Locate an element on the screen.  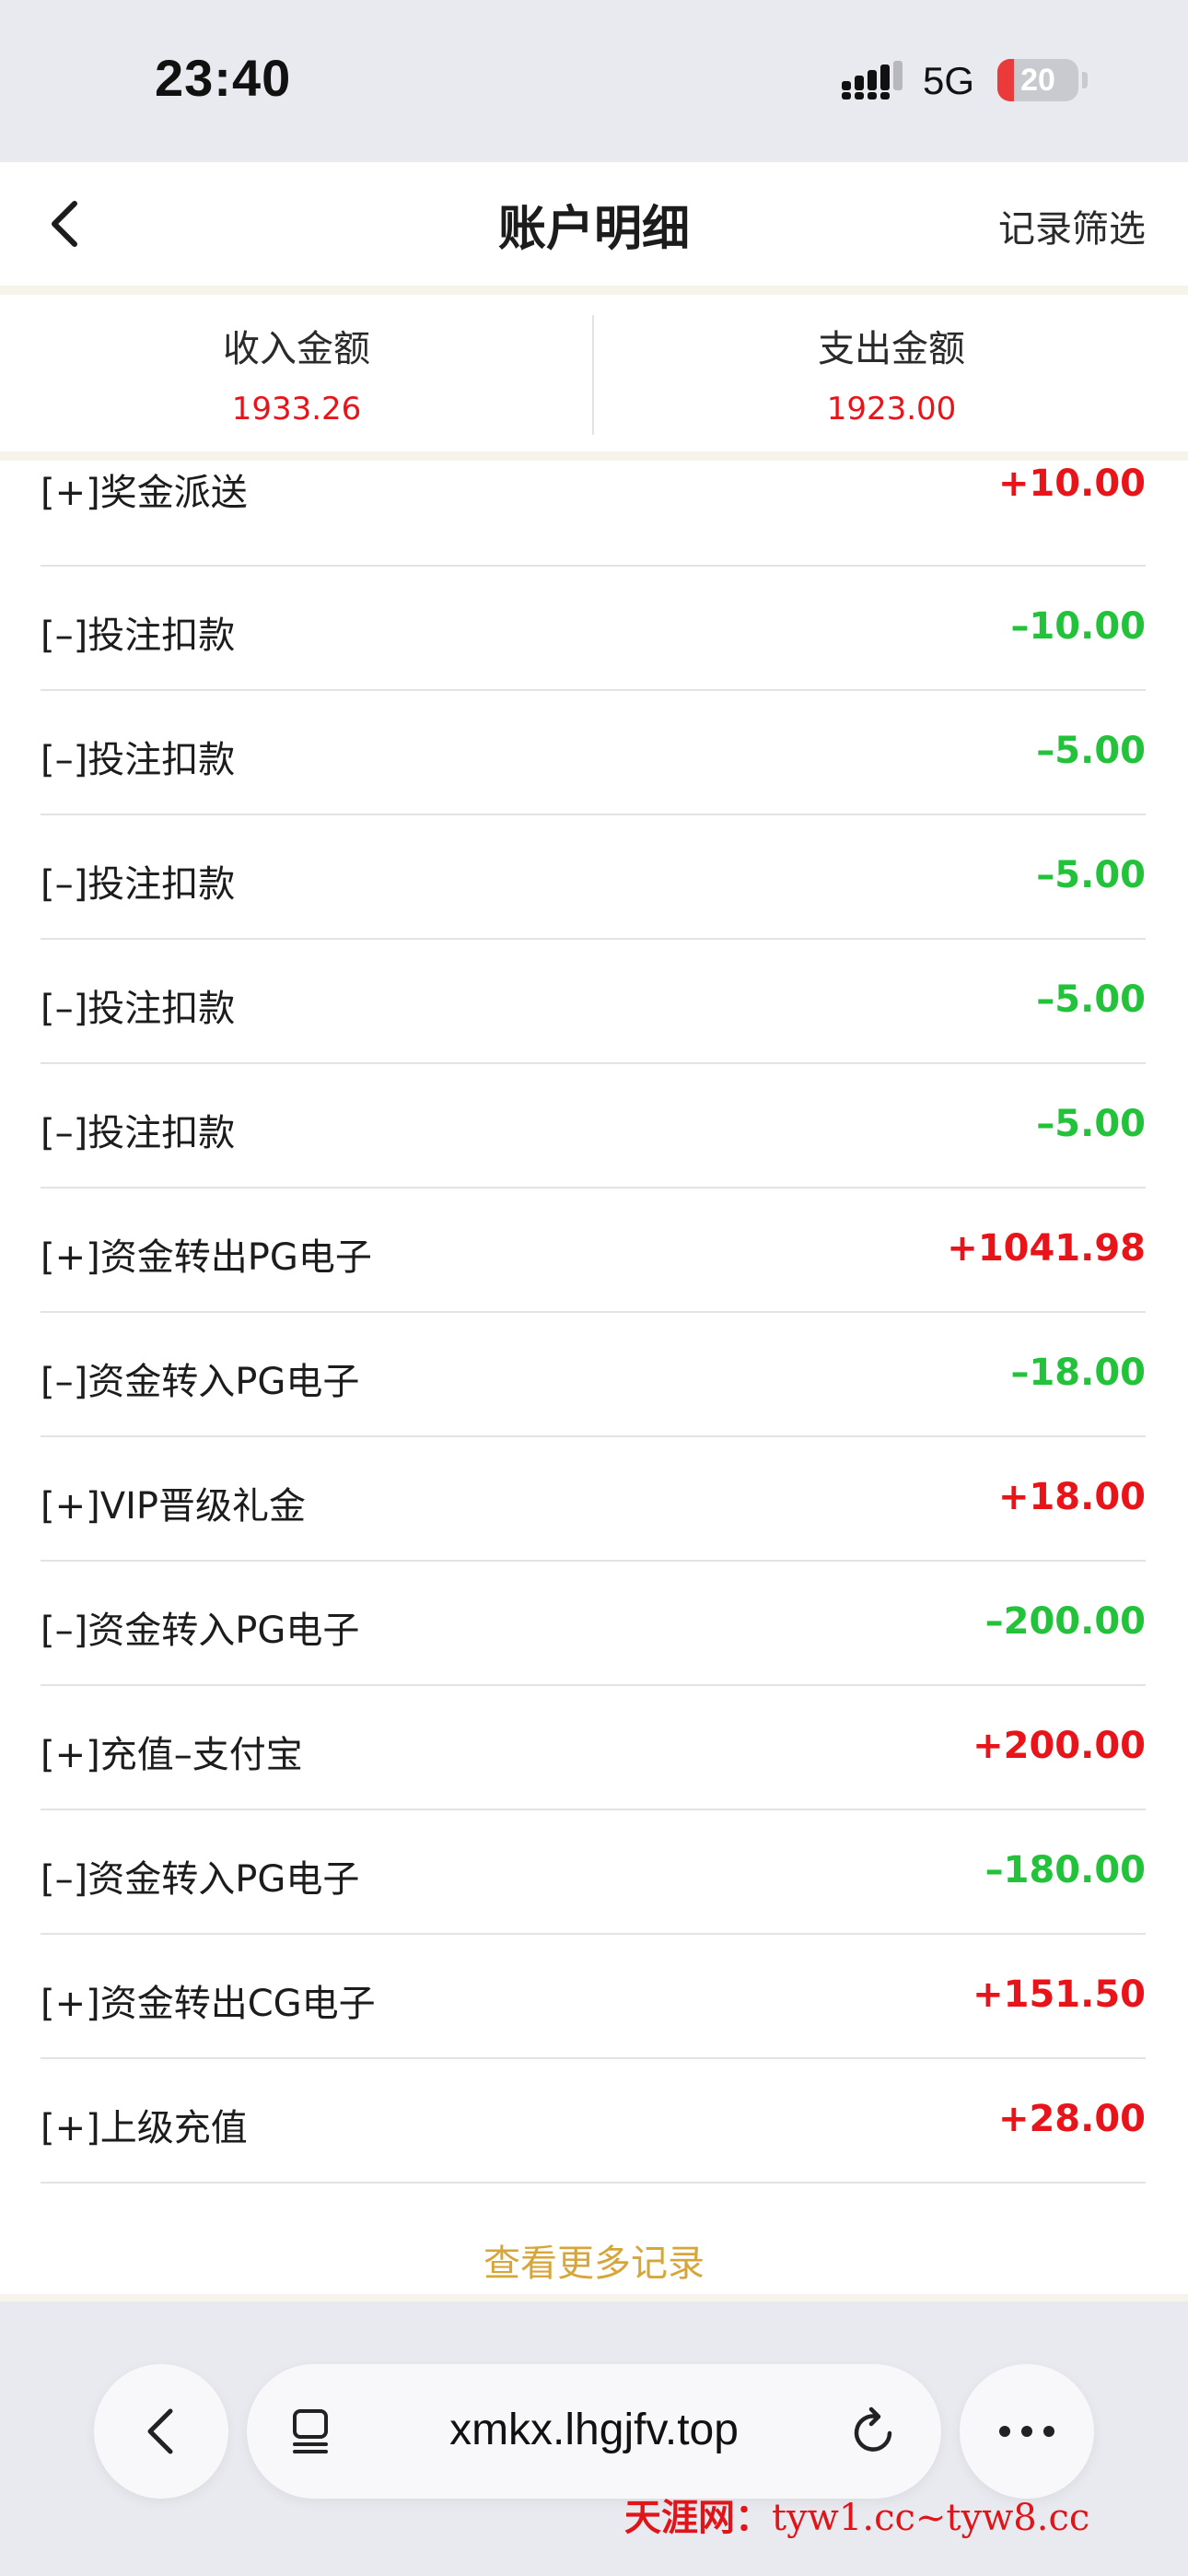
row-divider is located at coordinates (593, 2183).